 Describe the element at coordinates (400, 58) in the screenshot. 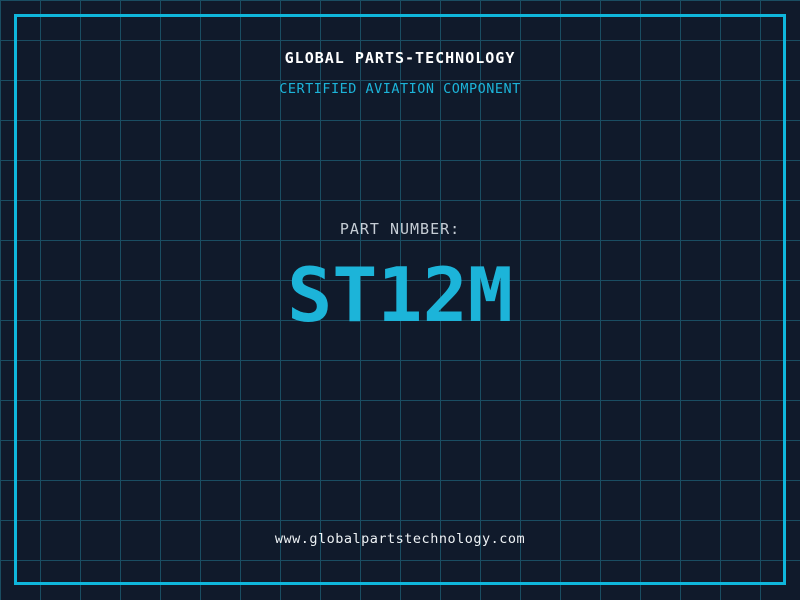

I see `company-title: GLOBAL PARTS-TECHNOLOGY` at that location.